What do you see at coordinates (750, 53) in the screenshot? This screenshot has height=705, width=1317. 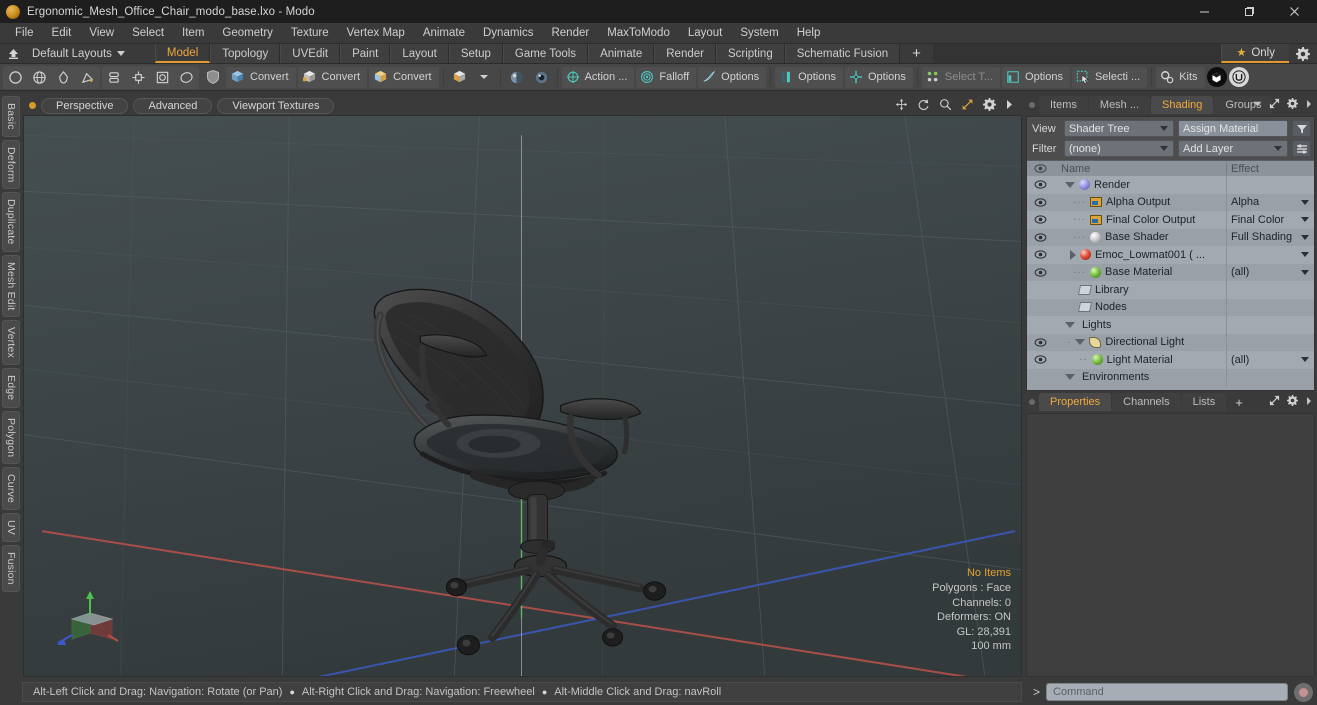 I see `tab-scripting: Scripting` at bounding box center [750, 53].